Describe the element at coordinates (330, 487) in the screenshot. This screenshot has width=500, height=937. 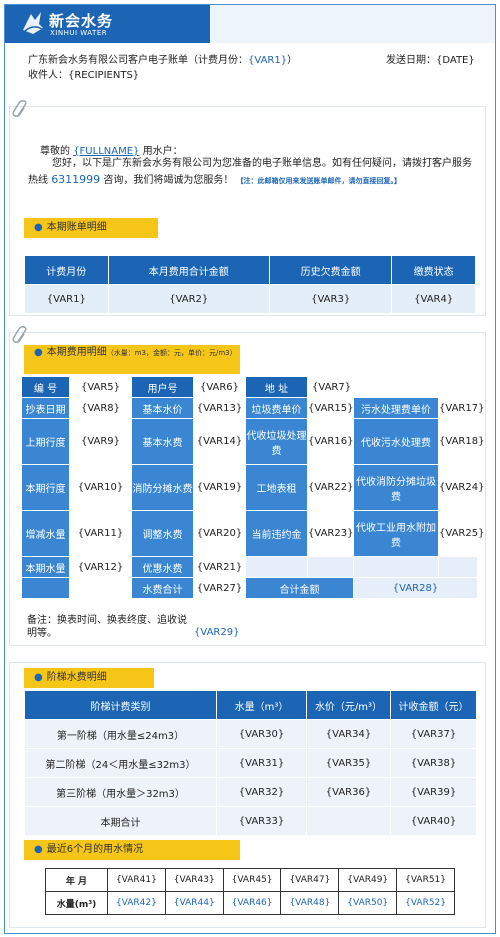
I see `detail-value-cell: {VAR22}` at that location.